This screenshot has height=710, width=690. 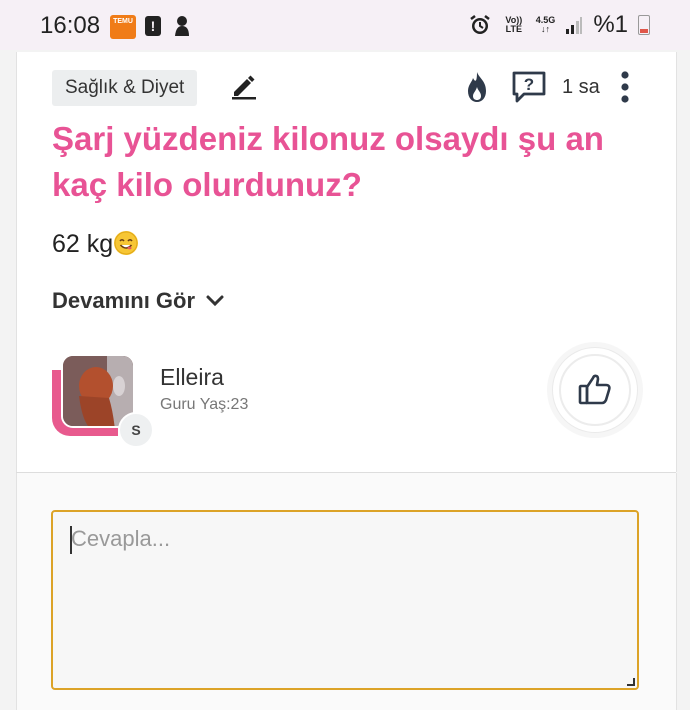 I want to click on see-more-link: Devamını Gör, so click(x=138, y=301).